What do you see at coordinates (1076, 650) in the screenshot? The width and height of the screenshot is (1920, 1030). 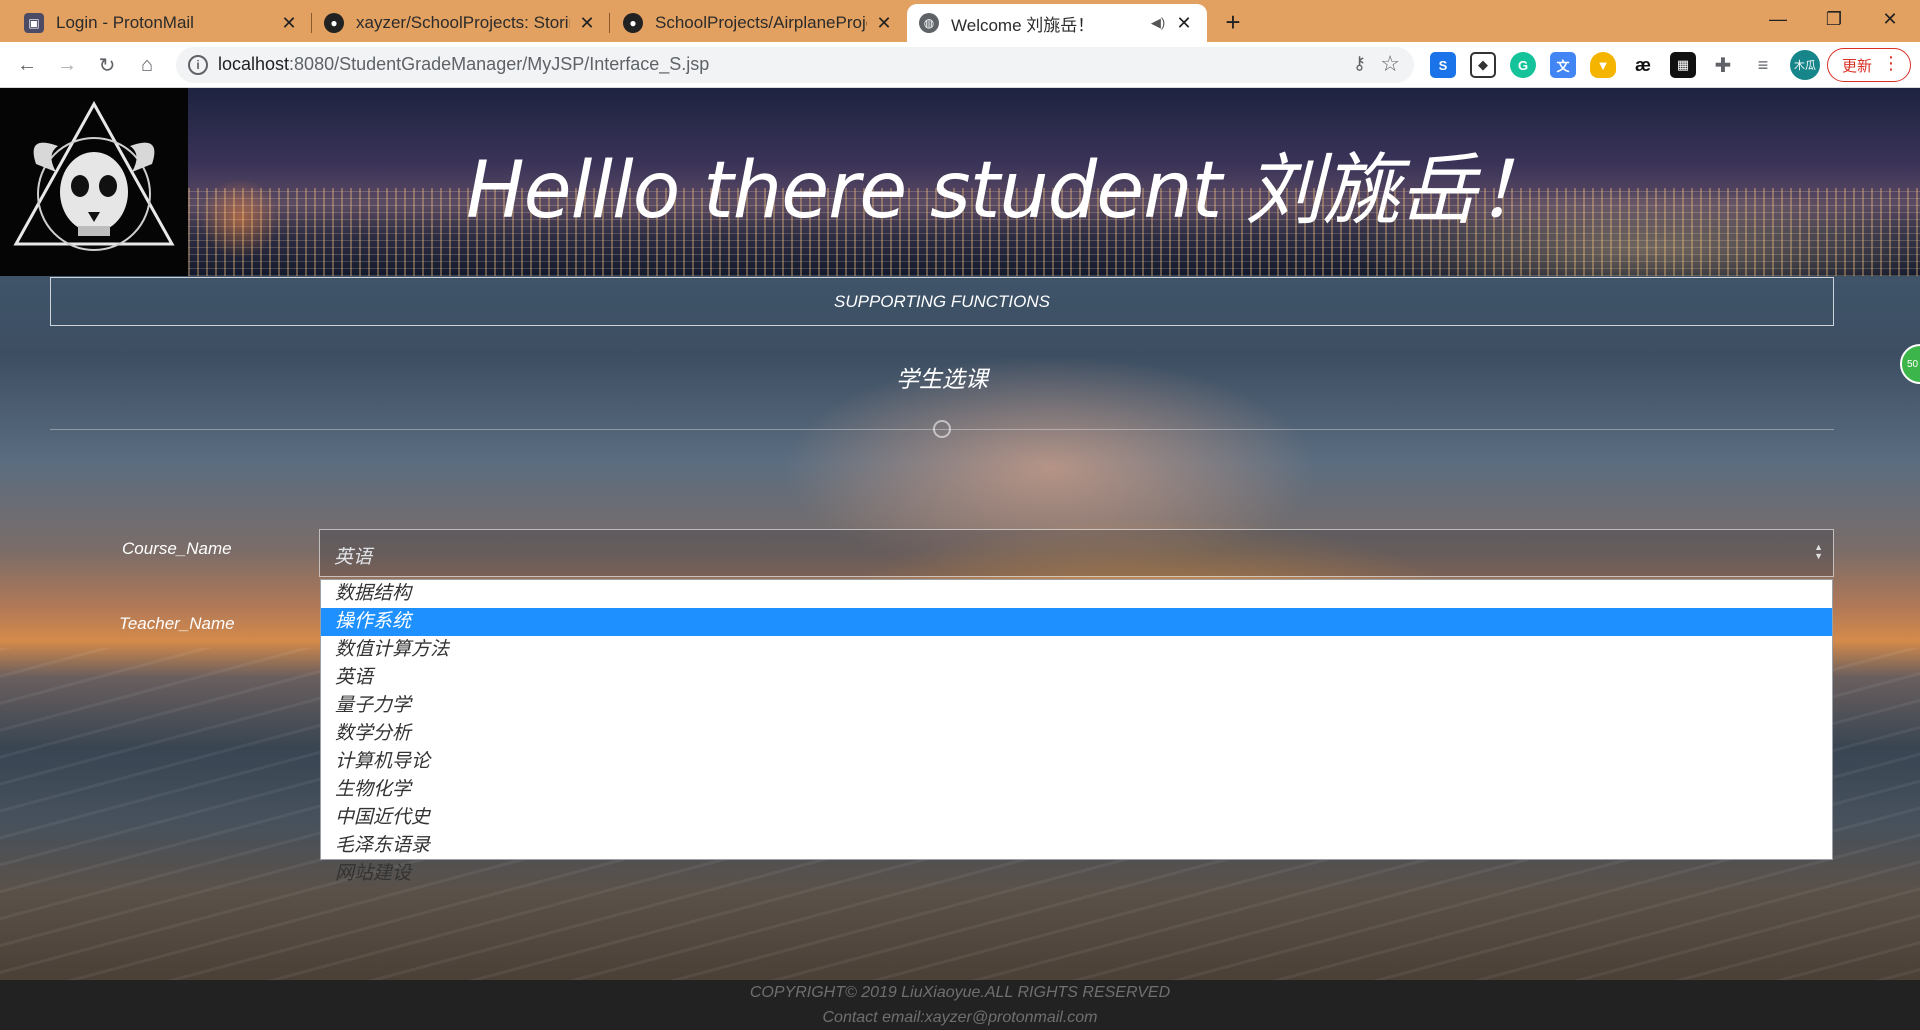 I see `course-option: 数值计算方法` at bounding box center [1076, 650].